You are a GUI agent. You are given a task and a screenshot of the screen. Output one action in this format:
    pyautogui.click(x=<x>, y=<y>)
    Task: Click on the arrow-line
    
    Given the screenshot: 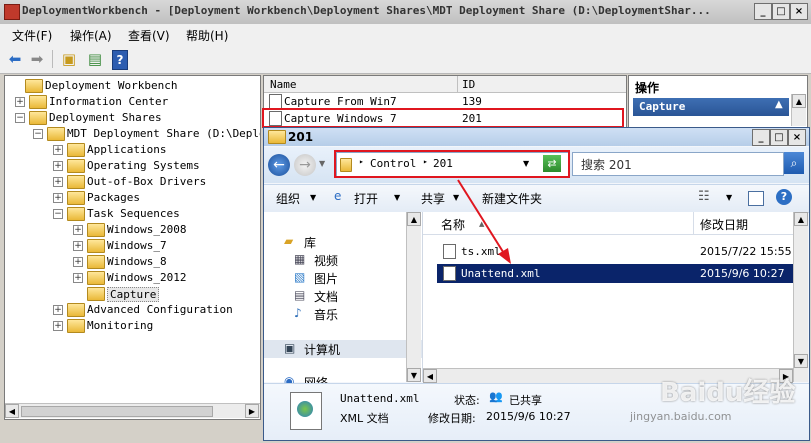 What is the action you would take?
    pyautogui.click(x=481, y=217)
    